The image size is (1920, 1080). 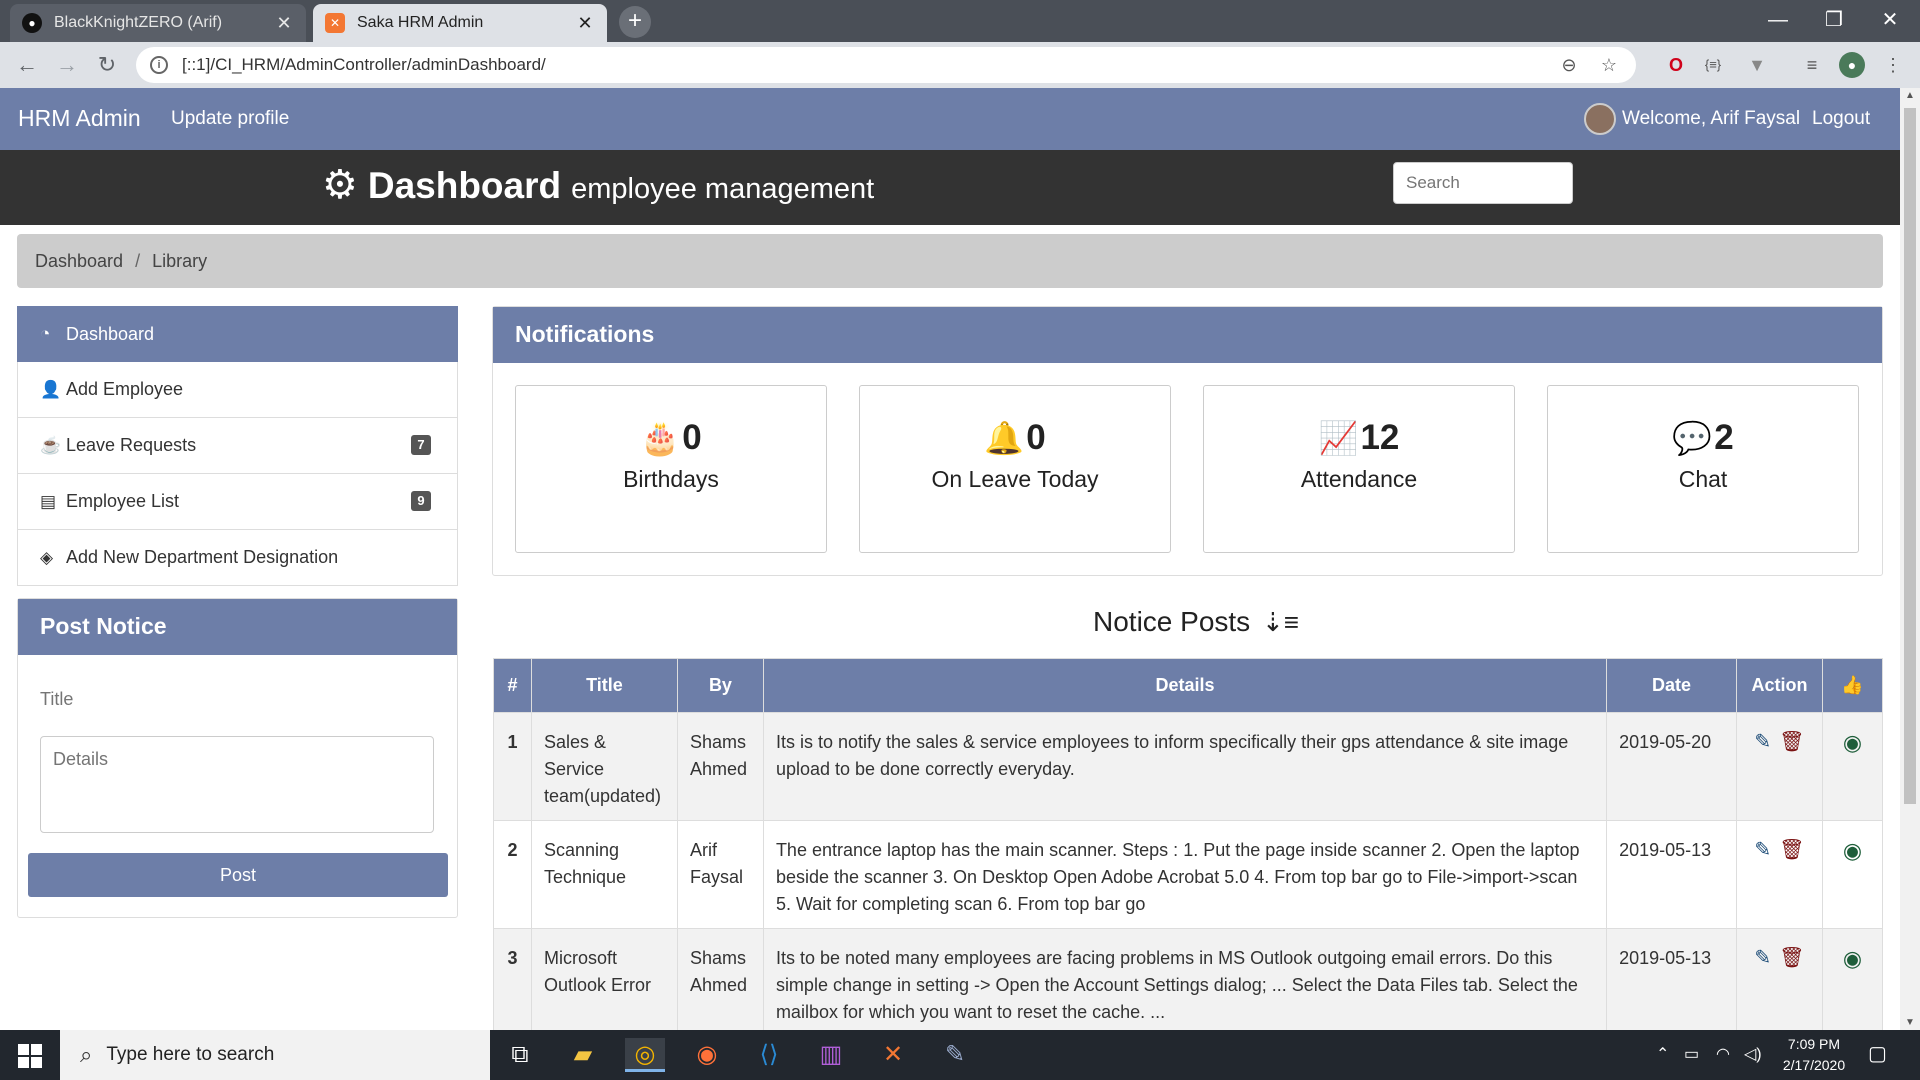 What do you see at coordinates (238, 699) in the screenshot?
I see `notice-title-input` at bounding box center [238, 699].